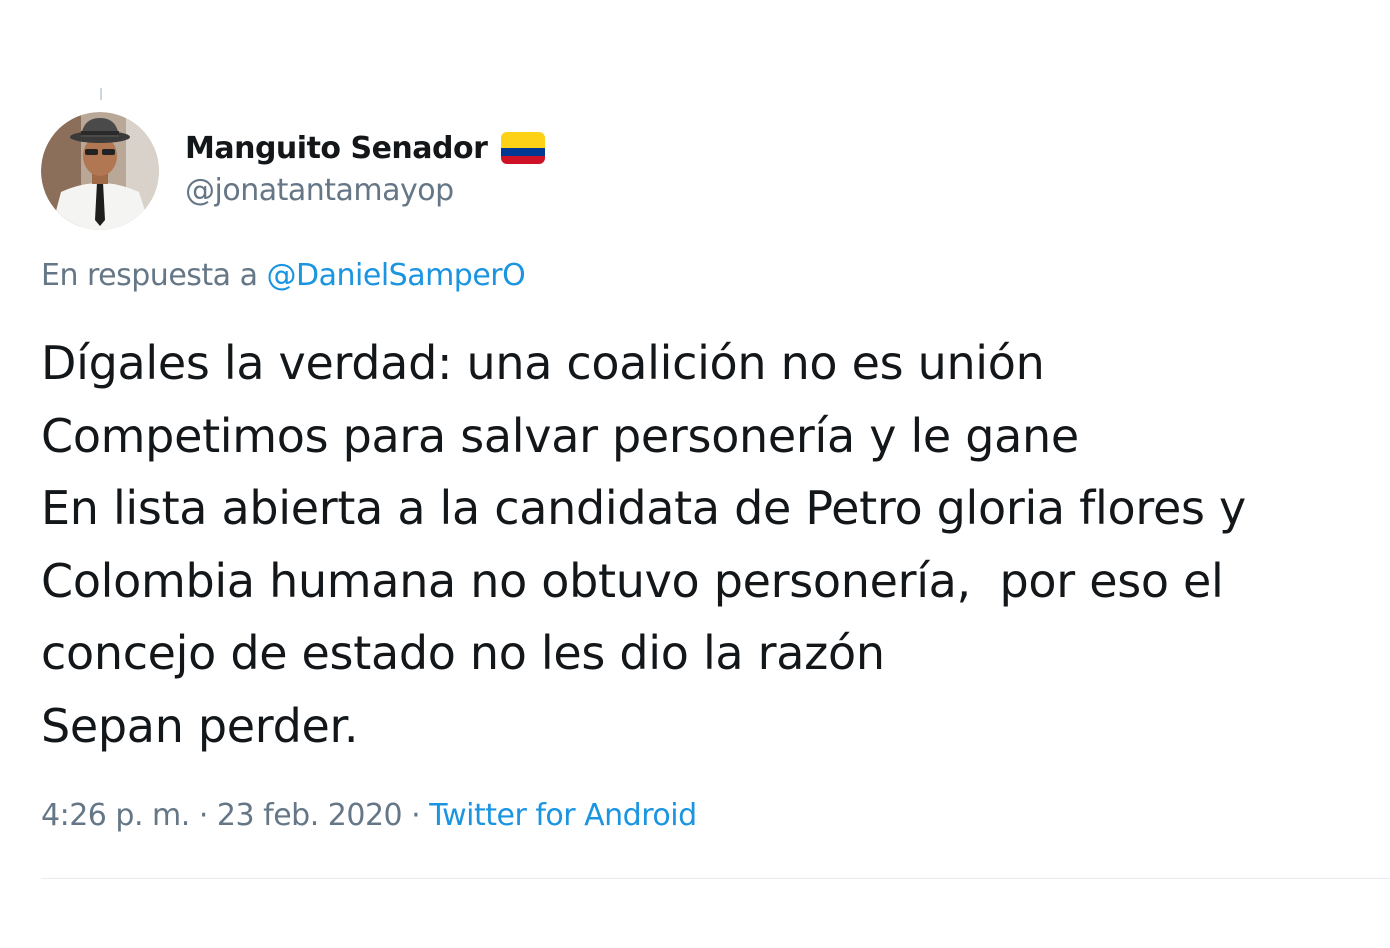  I want to click on reply-context: En respuesta a @DanielSamperO, so click(283, 275).